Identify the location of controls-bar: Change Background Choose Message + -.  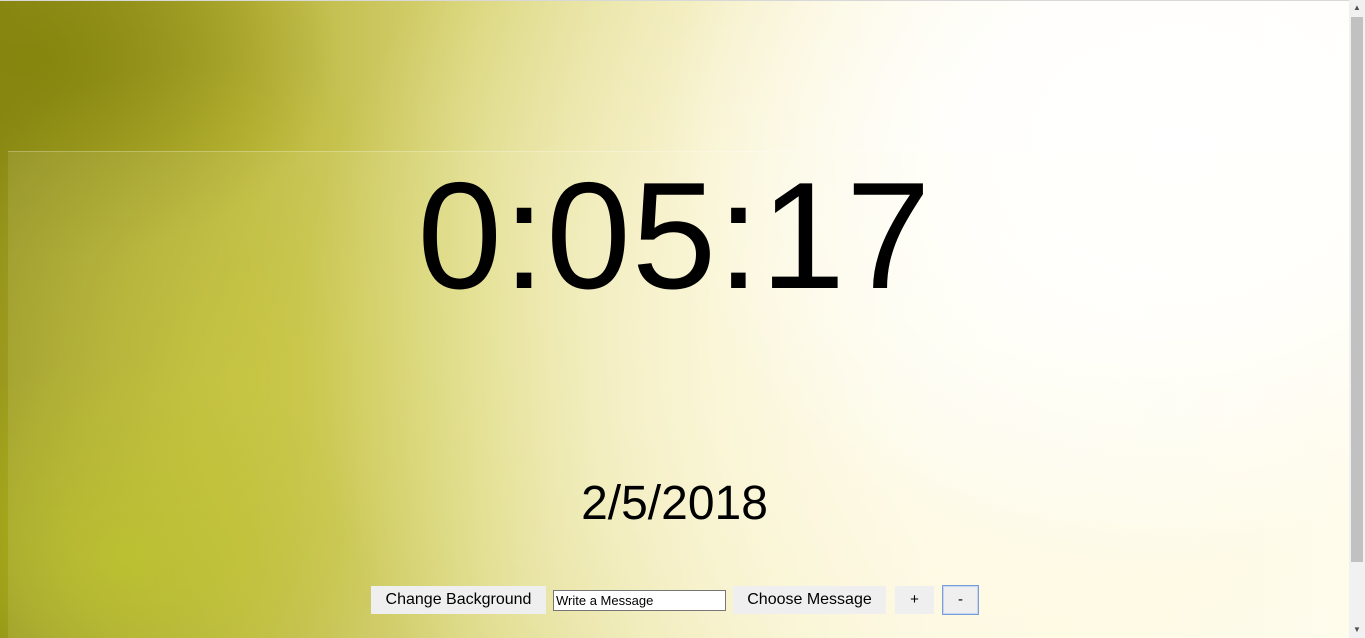
(674, 600).